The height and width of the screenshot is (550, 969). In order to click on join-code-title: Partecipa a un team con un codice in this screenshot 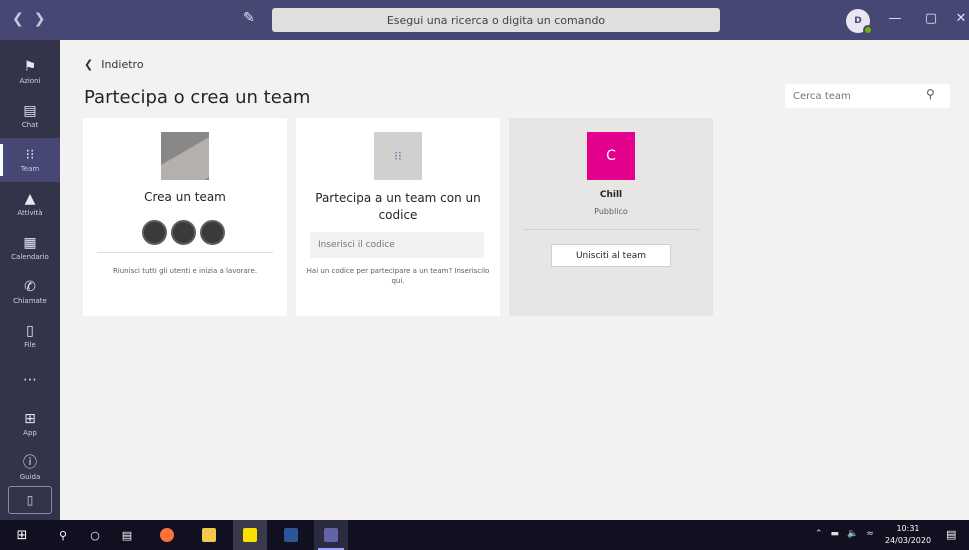, I will do `click(398, 206)`.